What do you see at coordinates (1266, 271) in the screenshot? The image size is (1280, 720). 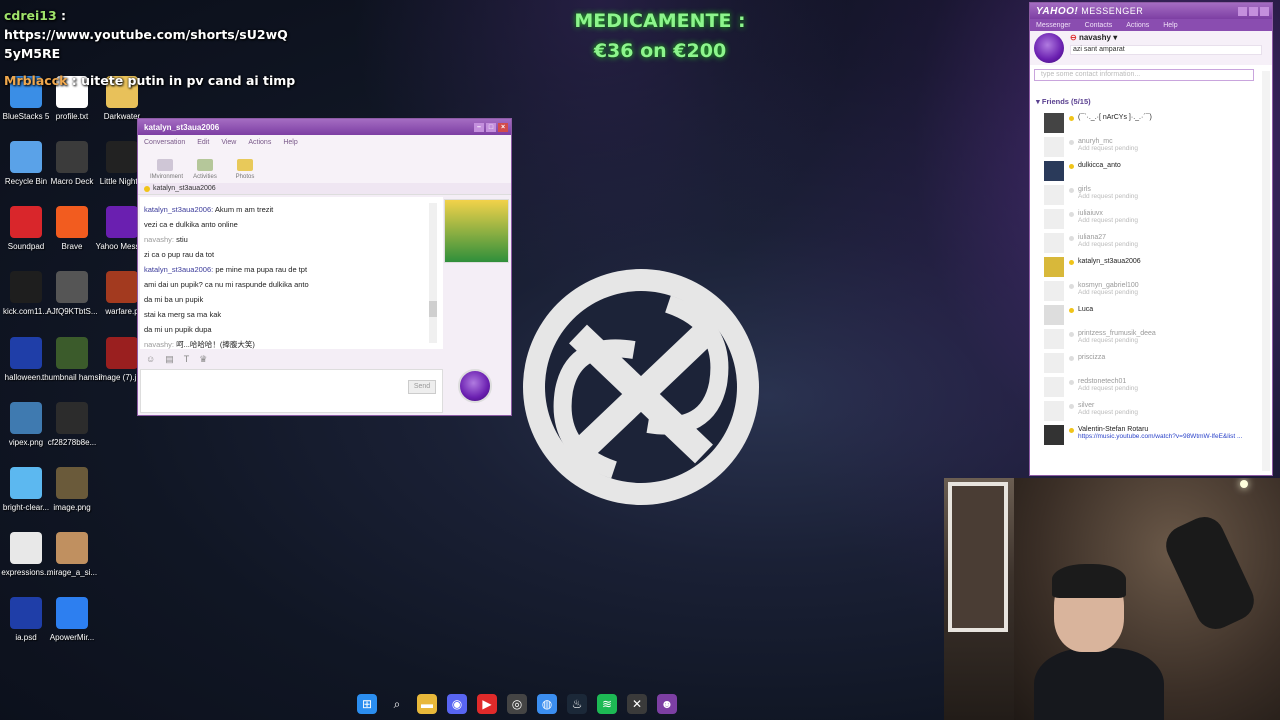 I see `contact-list-scrollbar` at bounding box center [1266, 271].